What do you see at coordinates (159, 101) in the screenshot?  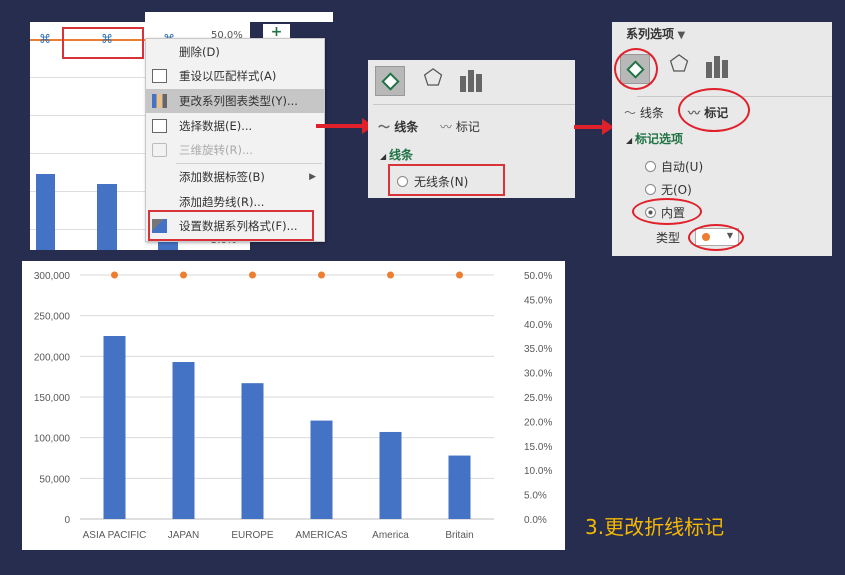 I see `chart-type-icon` at bounding box center [159, 101].